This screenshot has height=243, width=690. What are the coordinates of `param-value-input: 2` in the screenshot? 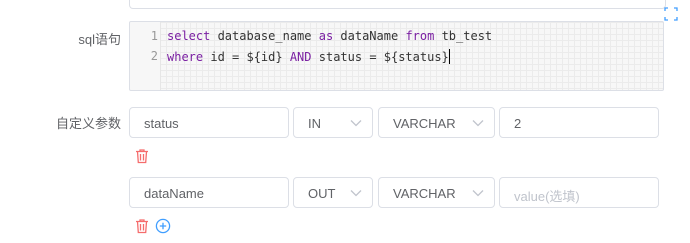 It's located at (579, 122).